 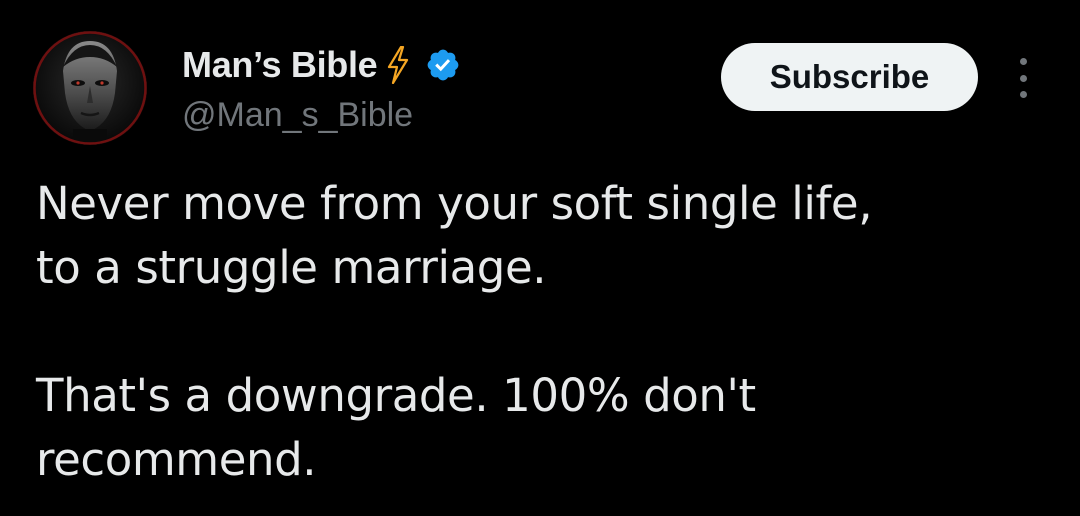 I want to click on user-handle: @Man_s_Bible, so click(x=297, y=115).